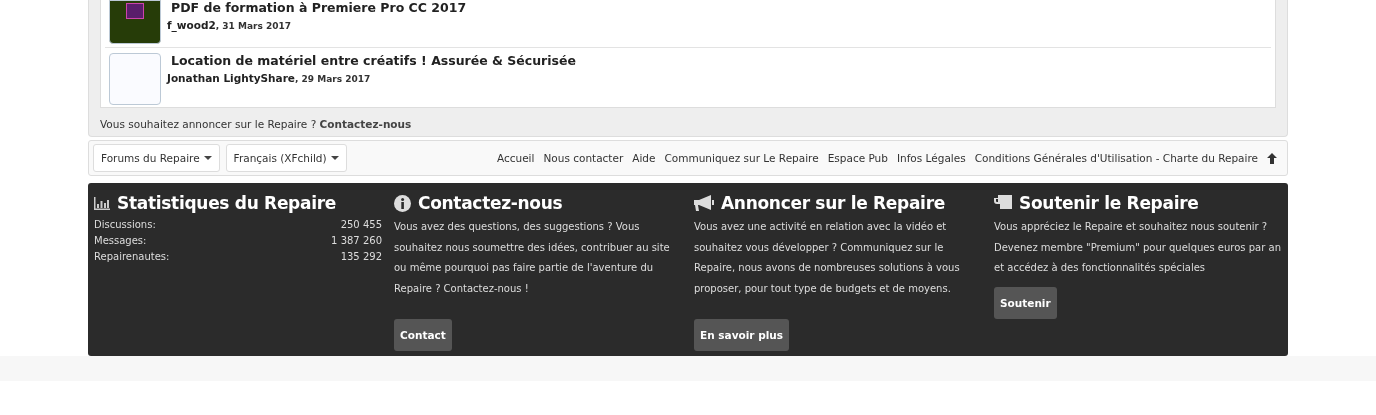  I want to click on stat-label: Discussions:, so click(125, 225).